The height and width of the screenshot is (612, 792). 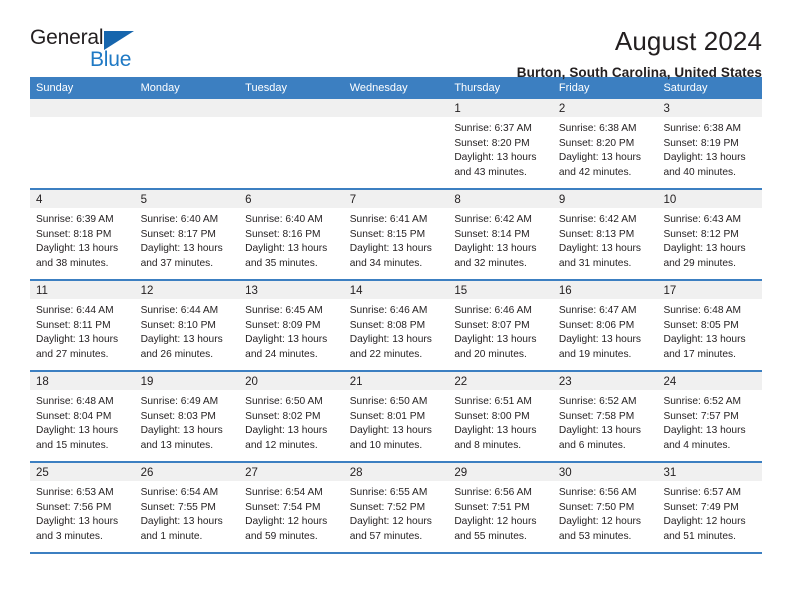 What do you see at coordinates (353, 200) in the screenshot?
I see `day-number: 7` at bounding box center [353, 200].